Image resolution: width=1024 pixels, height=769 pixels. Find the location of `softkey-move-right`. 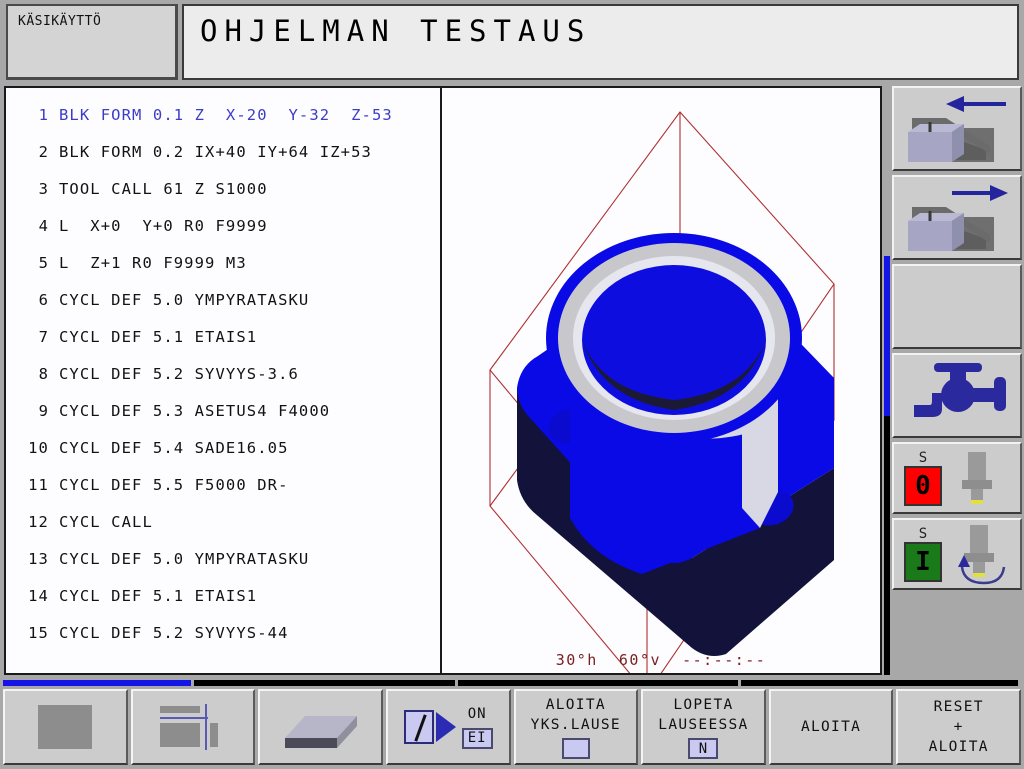

softkey-move-right is located at coordinates (957, 217).